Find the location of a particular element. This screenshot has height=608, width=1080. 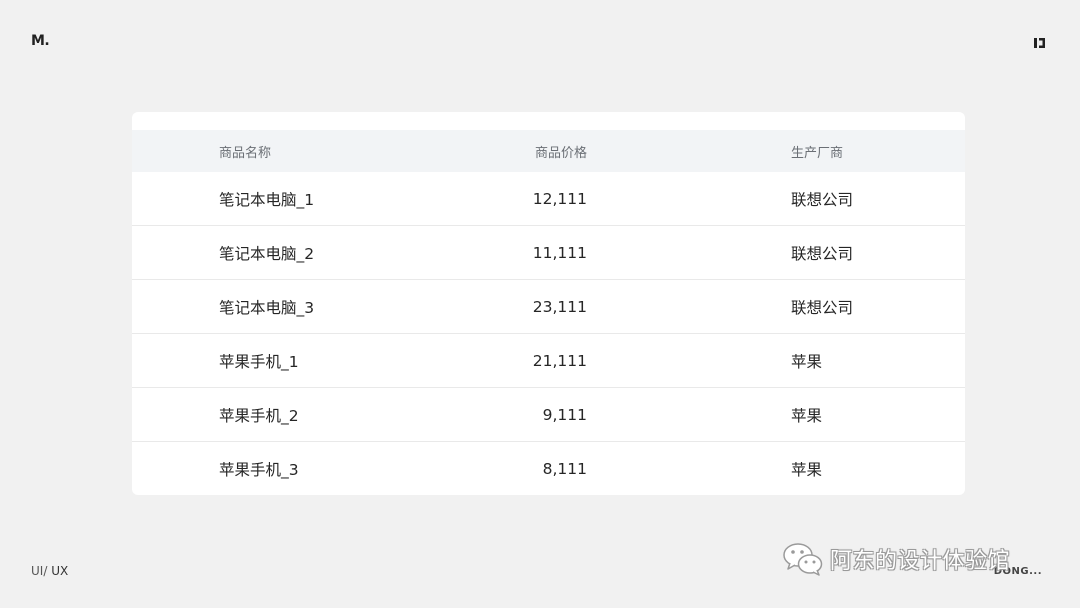

table-row: 苹果手机_2 9,111 苹果 is located at coordinates (548, 414).